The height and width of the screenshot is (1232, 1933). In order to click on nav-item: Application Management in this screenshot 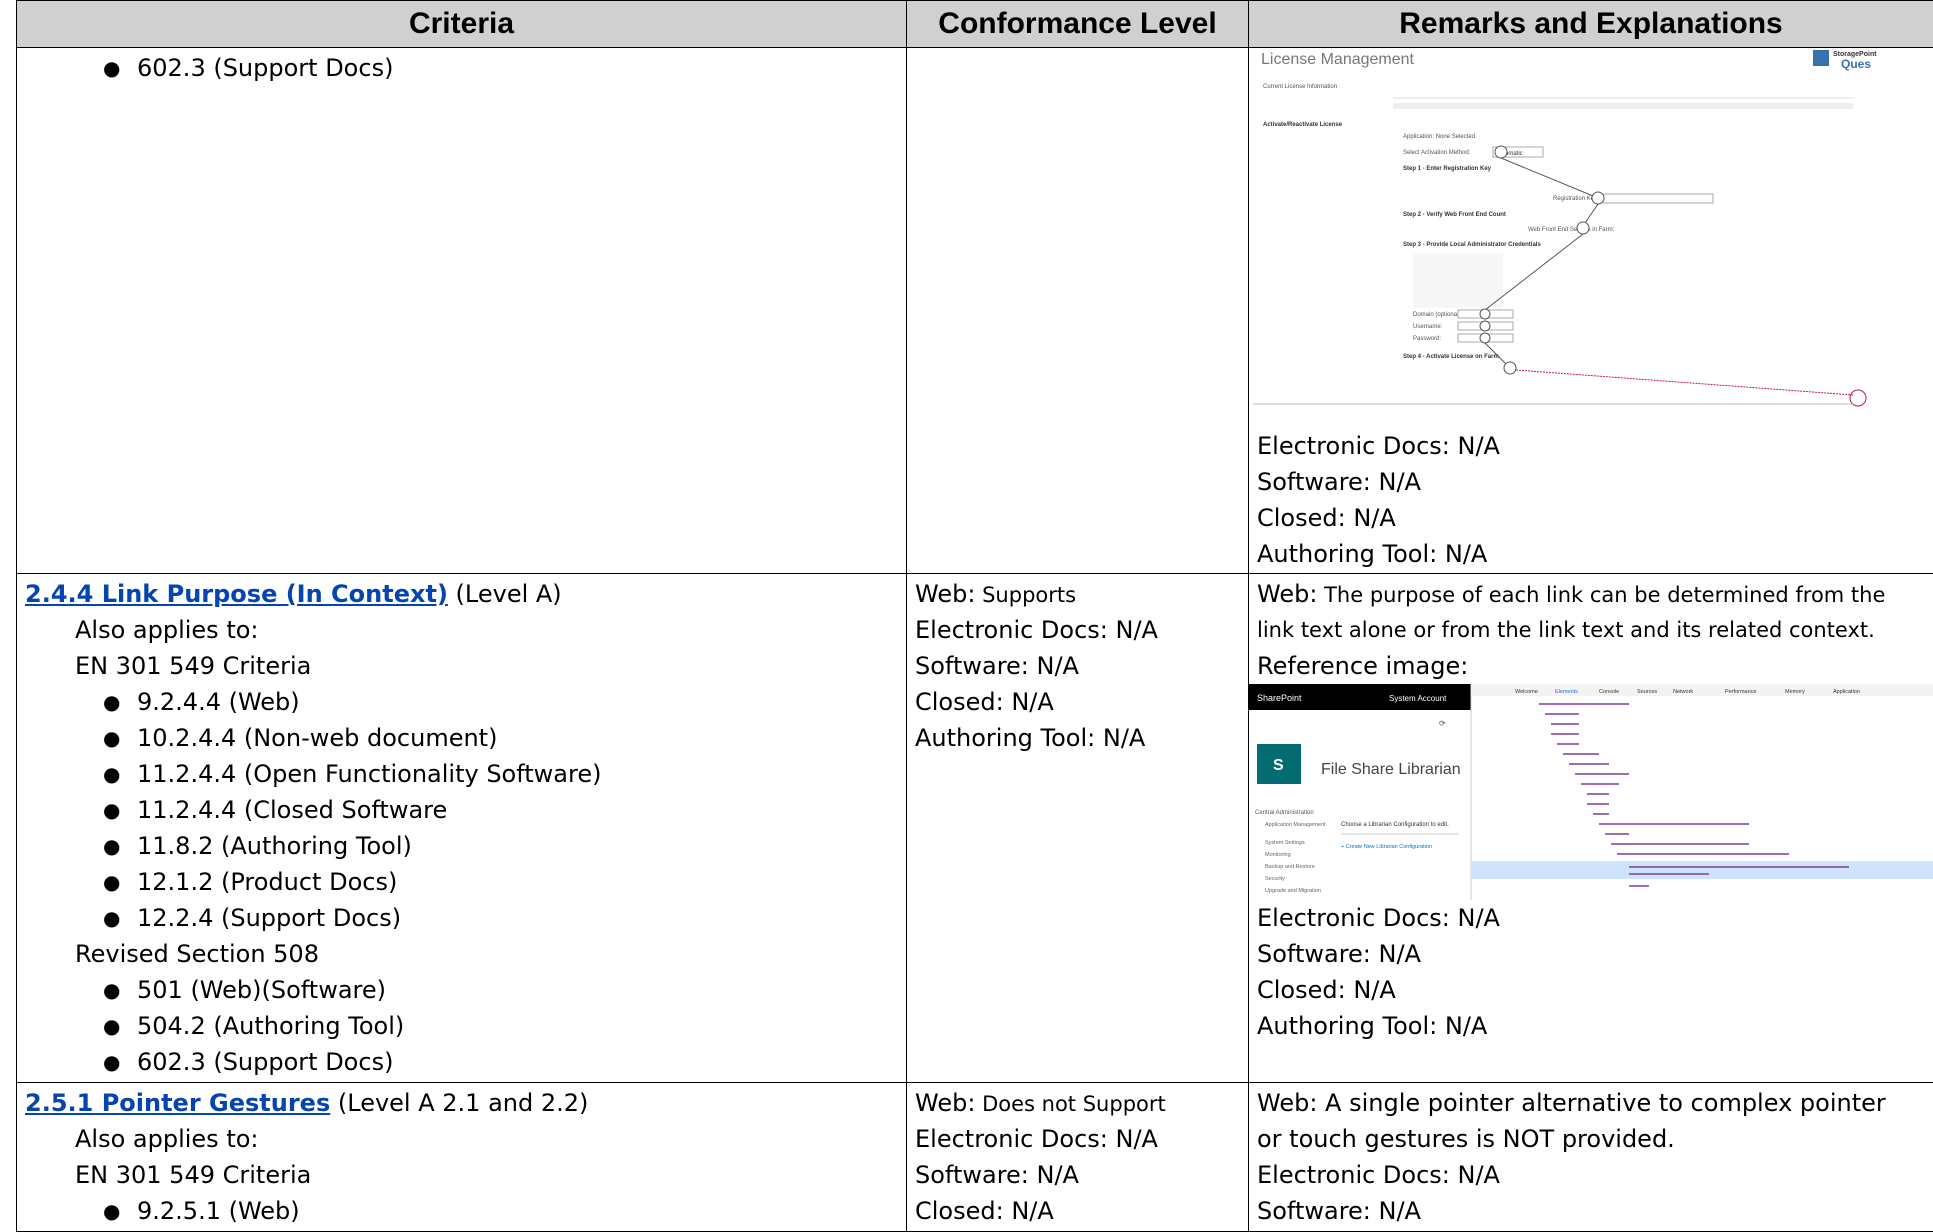, I will do `click(1295, 825)`.